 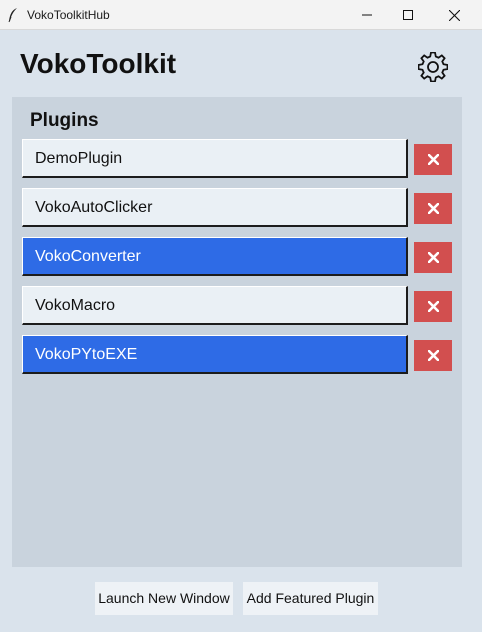 What do you see at coordinates (68, 15) in the screenshot?
I see `window-title: VokoToolkitHub` at bounding box center [68, 15].